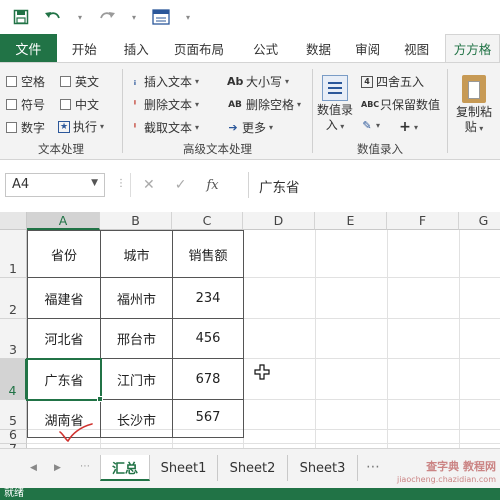 This screenshot has width=500, height=500. What do you see at coordinates (14, 493) in the screenshot?
I see `status-text: 就绪` at bounding box center [14, 493].